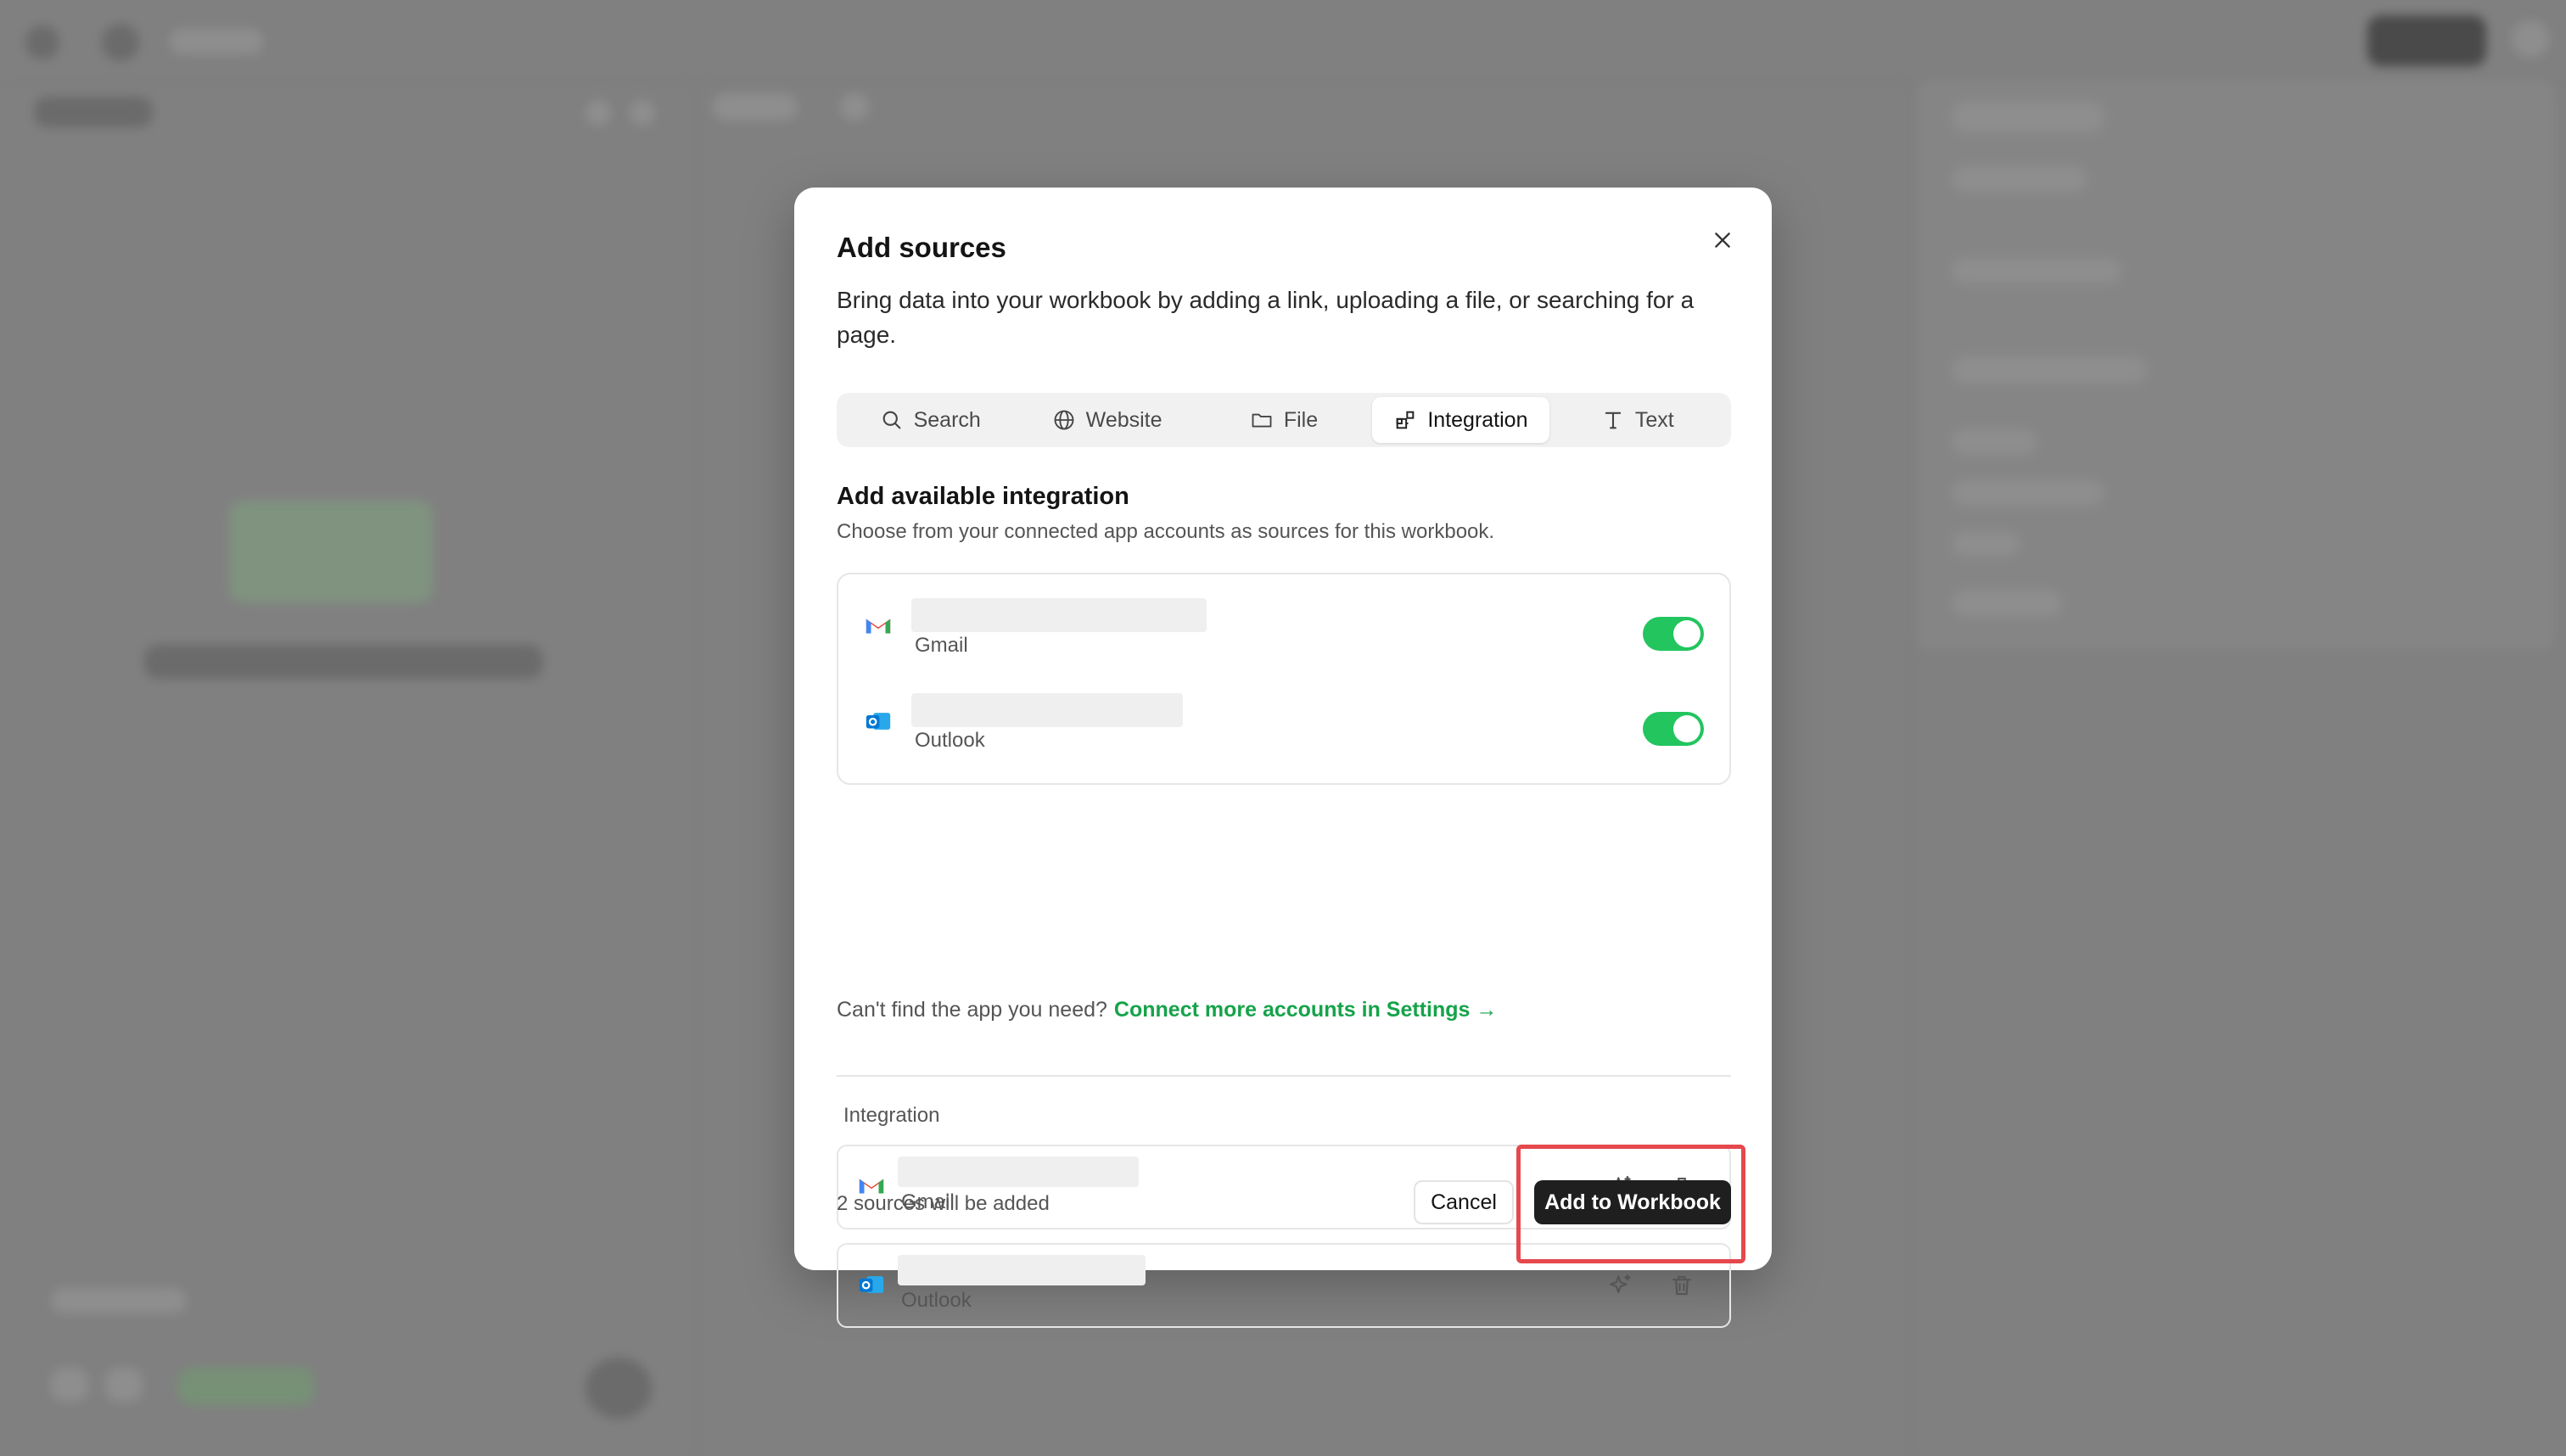  I want to click on tab-website: Website, so click(1106, 420).